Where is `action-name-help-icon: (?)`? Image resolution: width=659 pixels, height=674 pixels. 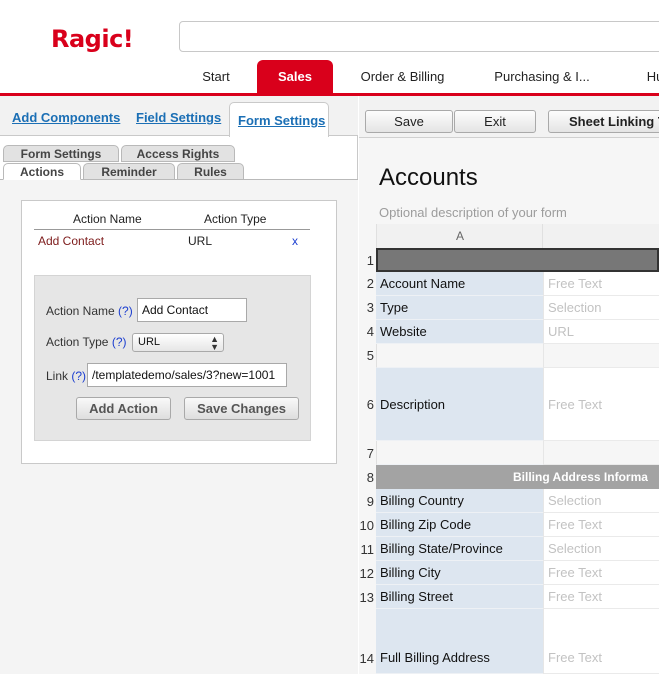 action-name-help-icon: (?) is located at coordinates (125, 311).